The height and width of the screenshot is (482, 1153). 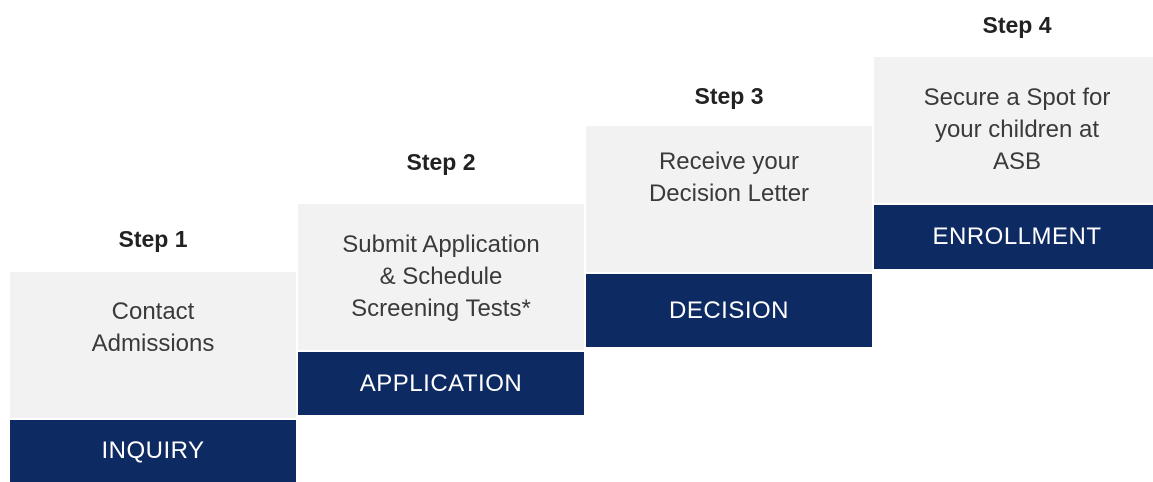 I want to click on step-2-stage-bar: APPLICATION, so click(x=441, y=383).